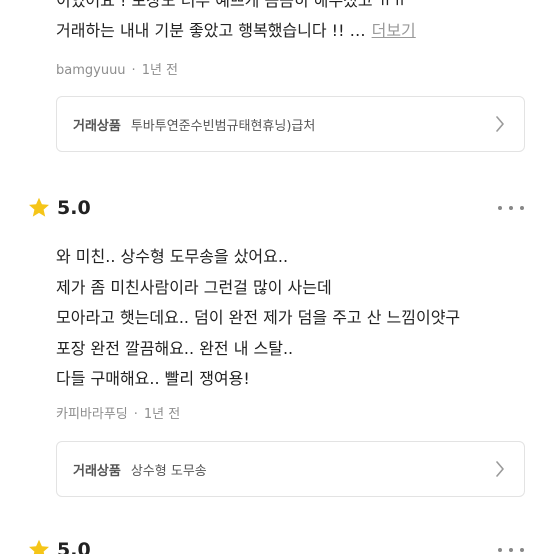 The image size is (554, 554). Describe the element at coordinates (153, 378) in the screenshot. I see `review-line: 다들 구매해요.. 빨리 쟁여용!` at that location.